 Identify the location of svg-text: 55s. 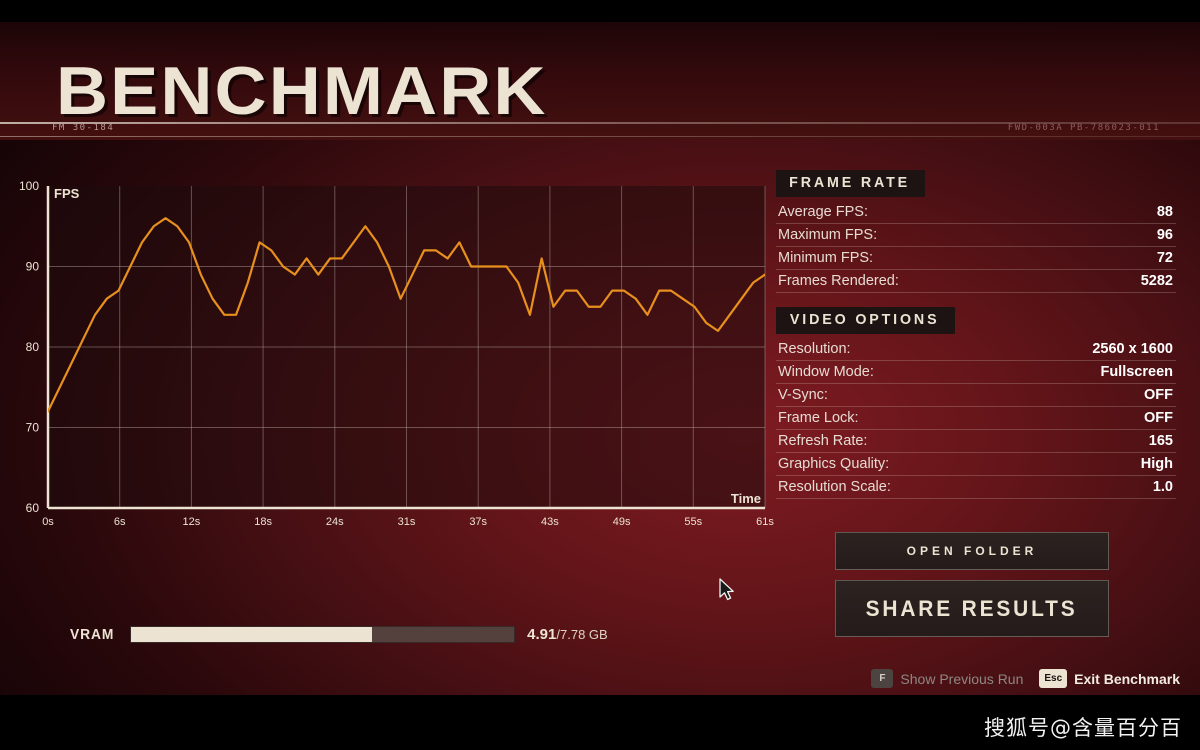
(693, 522).